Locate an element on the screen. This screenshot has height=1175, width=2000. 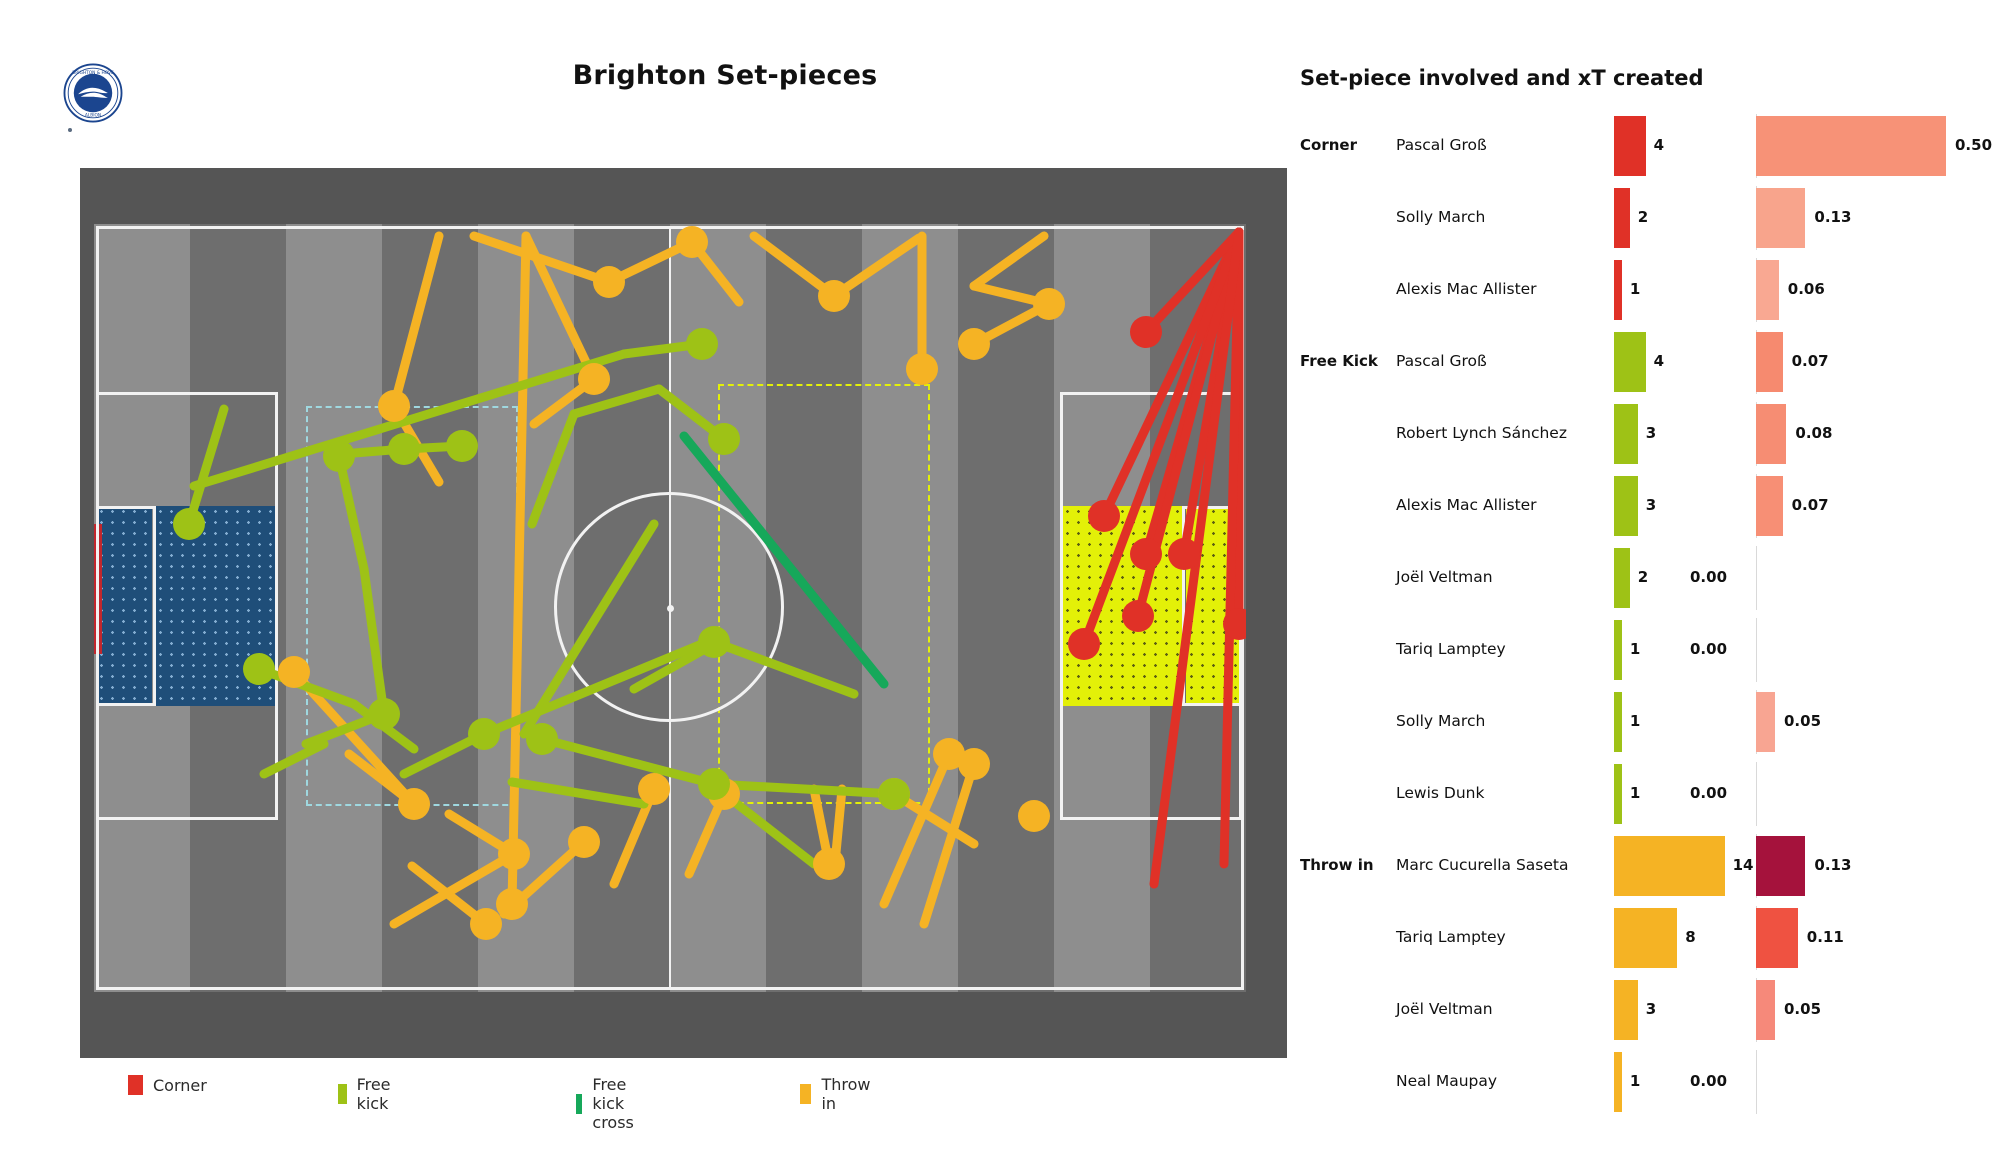
table-row: Free Kick Pascal Groß 4 0.07 is located at coordinates (1636, 362).